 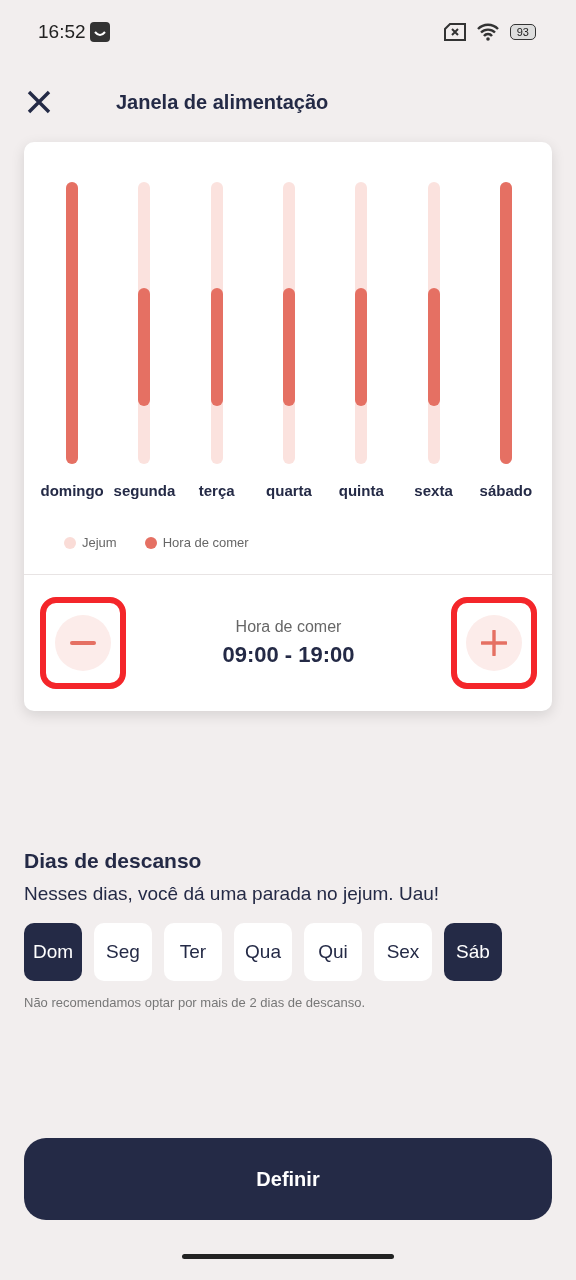 I want to click on section-subtitle: Nesses dias, você dá uma parada no jejum. Uau!, so click(x=232, y=894).